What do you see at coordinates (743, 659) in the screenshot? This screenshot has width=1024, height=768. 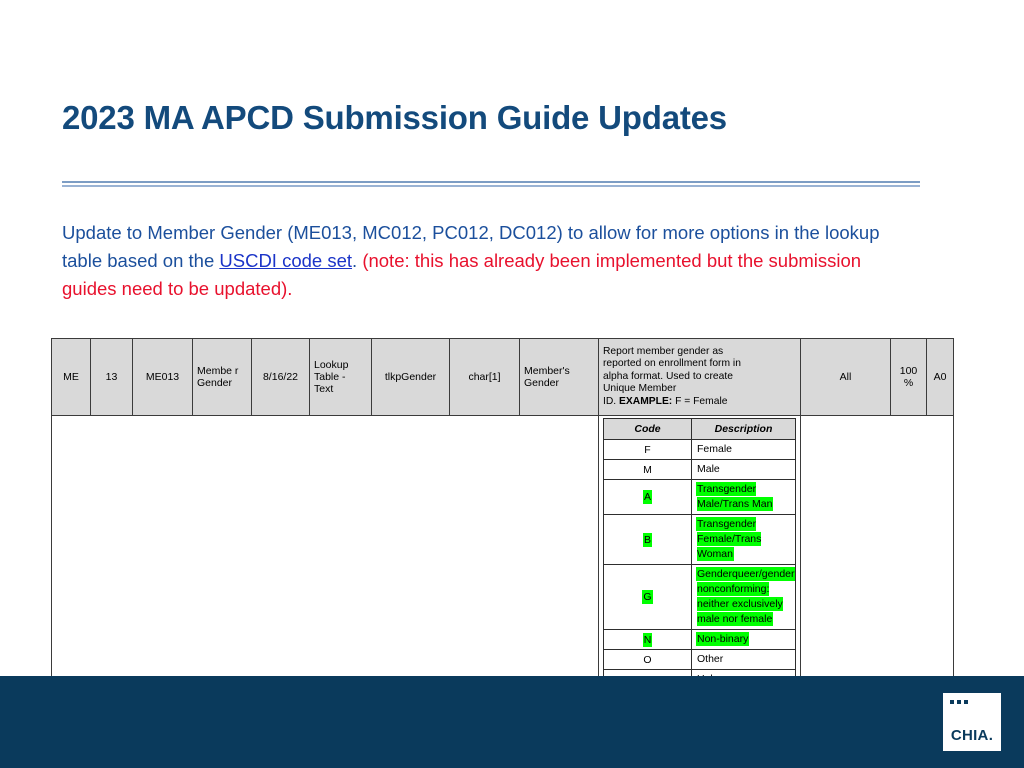 I see `lookup-description: Other` at bounding box center [743, 659].